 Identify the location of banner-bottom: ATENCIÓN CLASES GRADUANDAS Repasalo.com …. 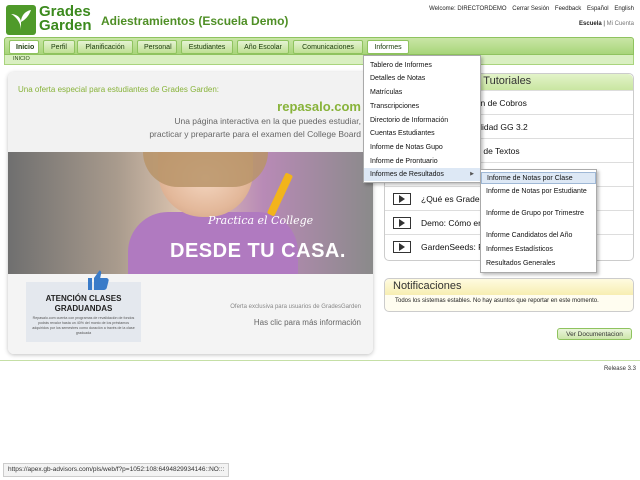
(190, 312).